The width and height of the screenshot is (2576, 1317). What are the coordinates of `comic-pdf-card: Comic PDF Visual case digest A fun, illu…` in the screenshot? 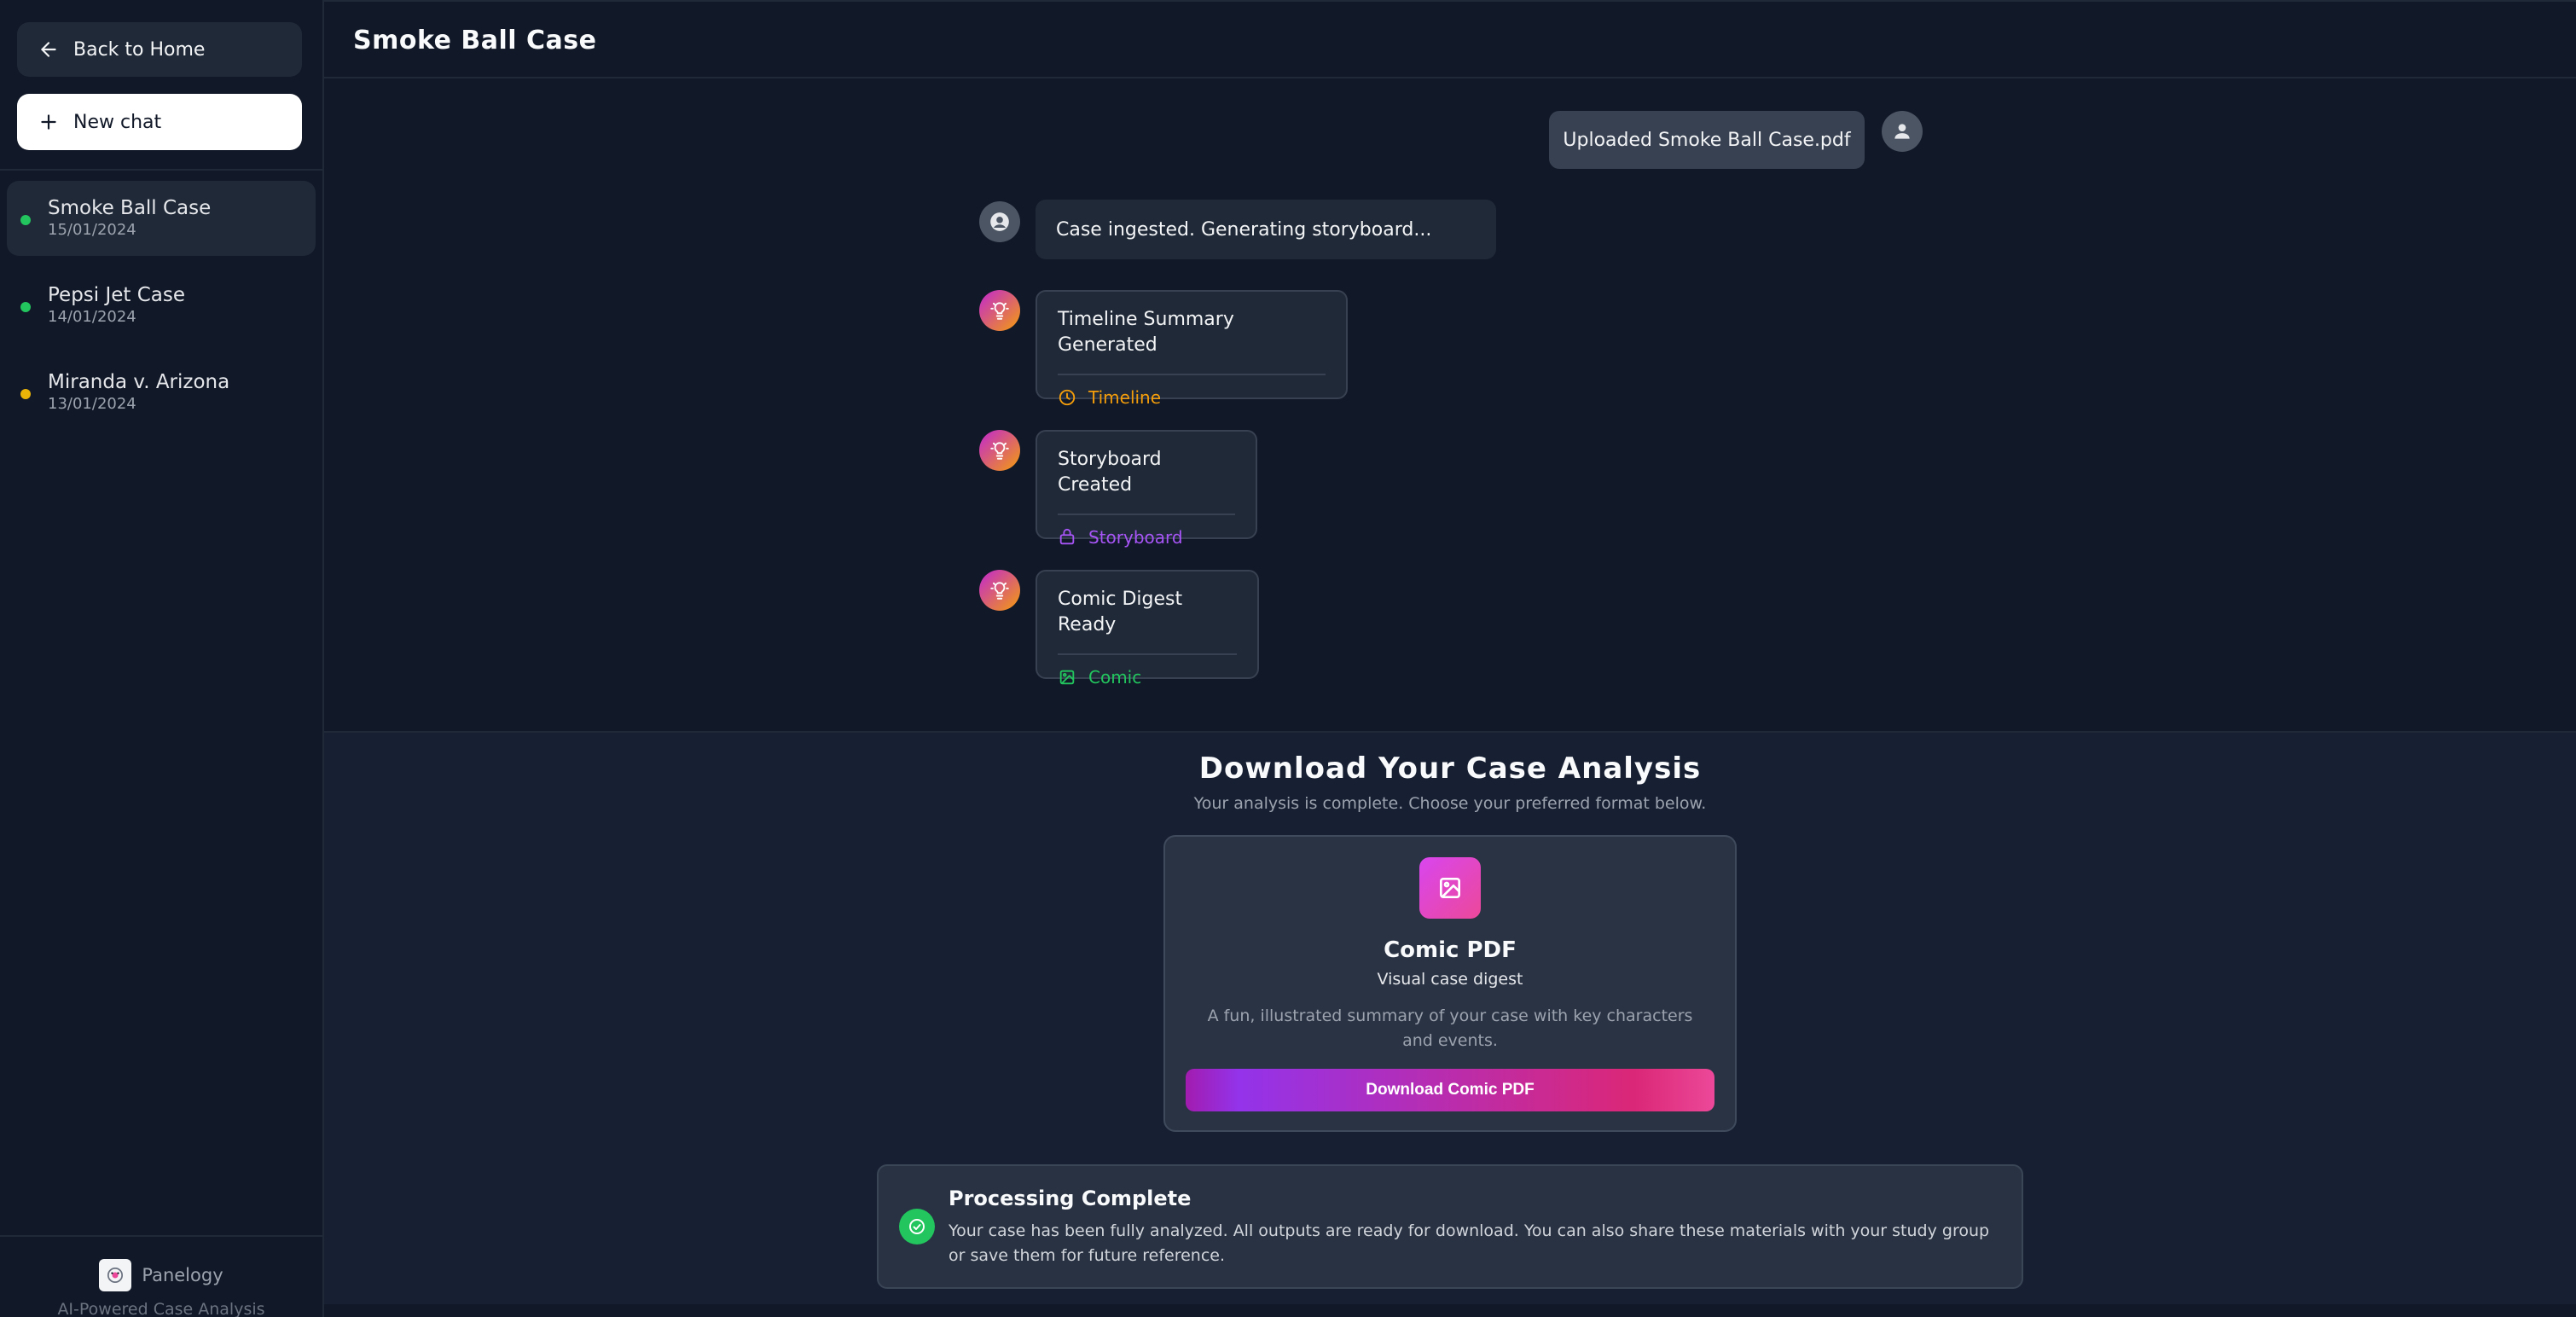 It's located at (1450, 983).